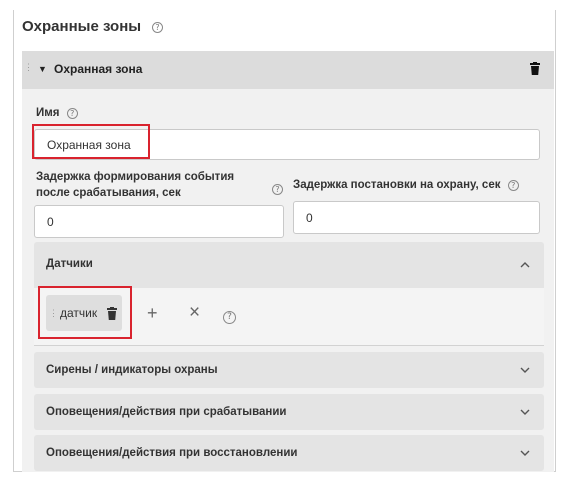 The height and width of the screenshot is (490, 570). Describe the element at coordinates (535, 68) in the screenshot. I see `trash-icon` at that location.